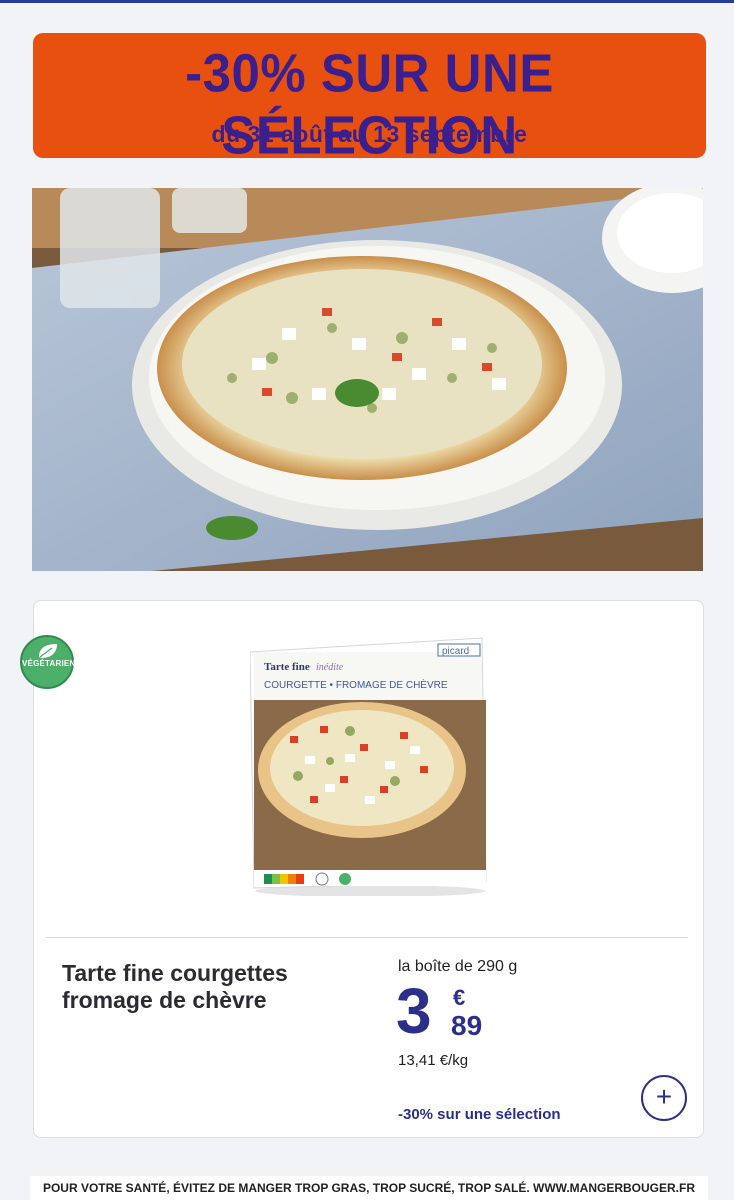 The height and width of the screenshot is (1200, 734). Describe the element at coordinates (356, 684) in the screenshot. I see `packaging-line2: COURGETTE • FROMAGE DE CHÈVRE` at that location.